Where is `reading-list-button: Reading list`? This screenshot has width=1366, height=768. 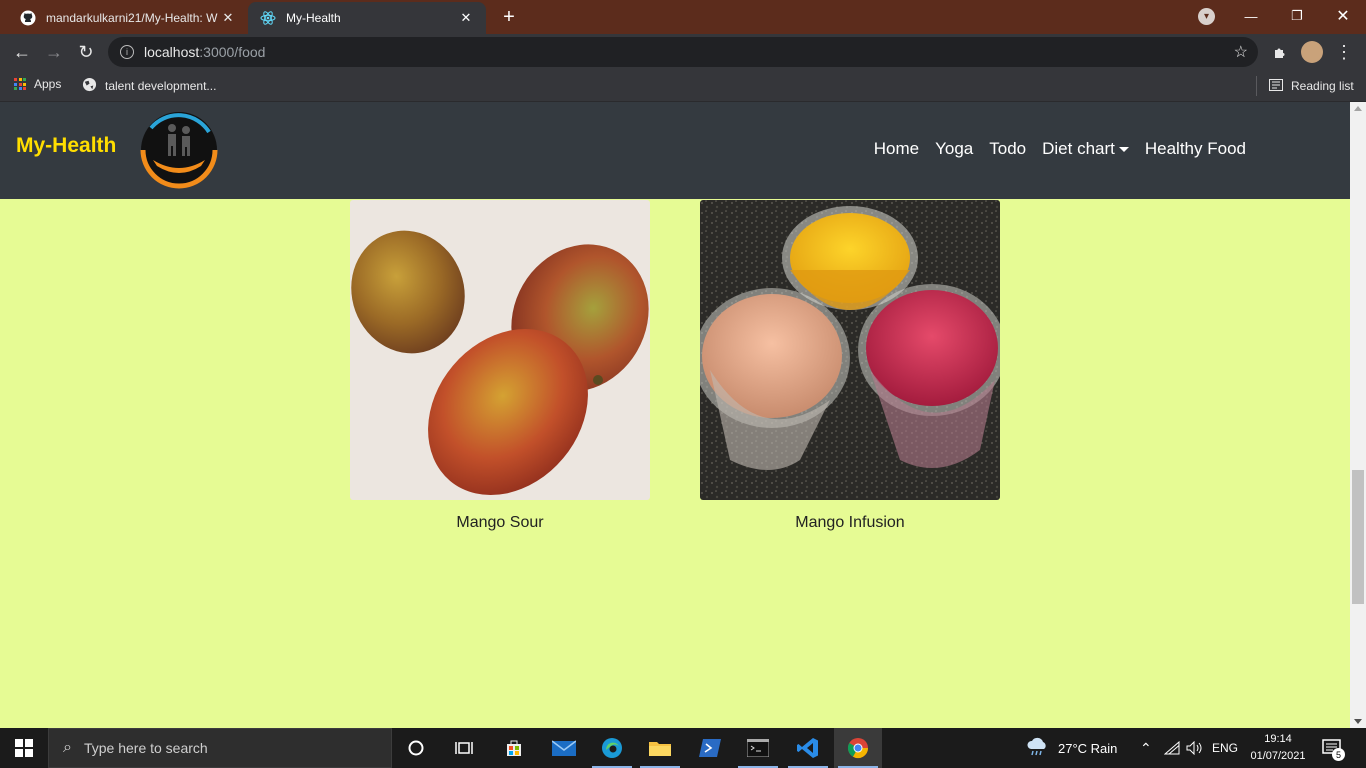
reading-list-button: Reading list is located at coordinates (1305, 86).